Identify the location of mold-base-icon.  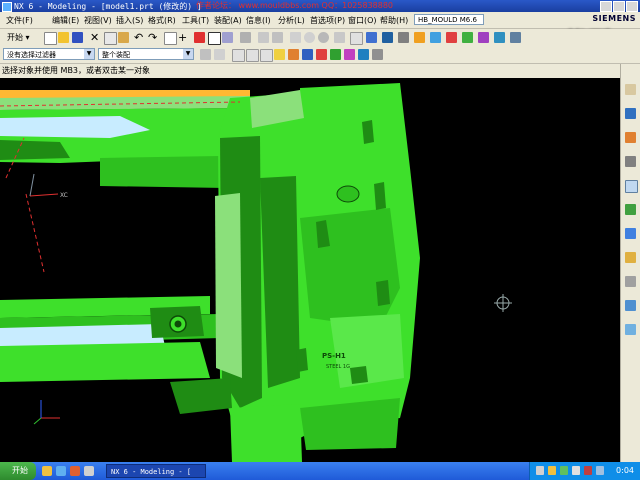
(499, 37).